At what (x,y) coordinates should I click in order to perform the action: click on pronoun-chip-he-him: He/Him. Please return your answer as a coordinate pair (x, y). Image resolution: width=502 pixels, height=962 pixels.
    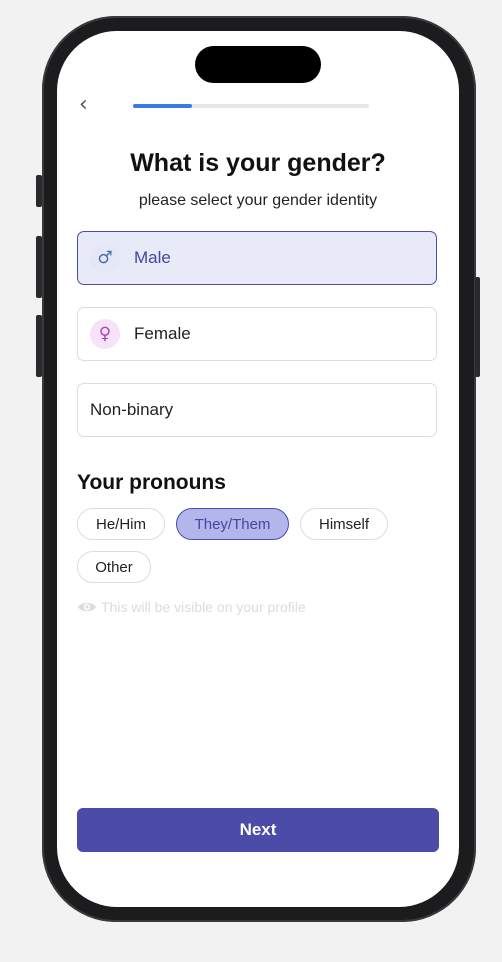
    Looking at the image, I should click on (121, 524).